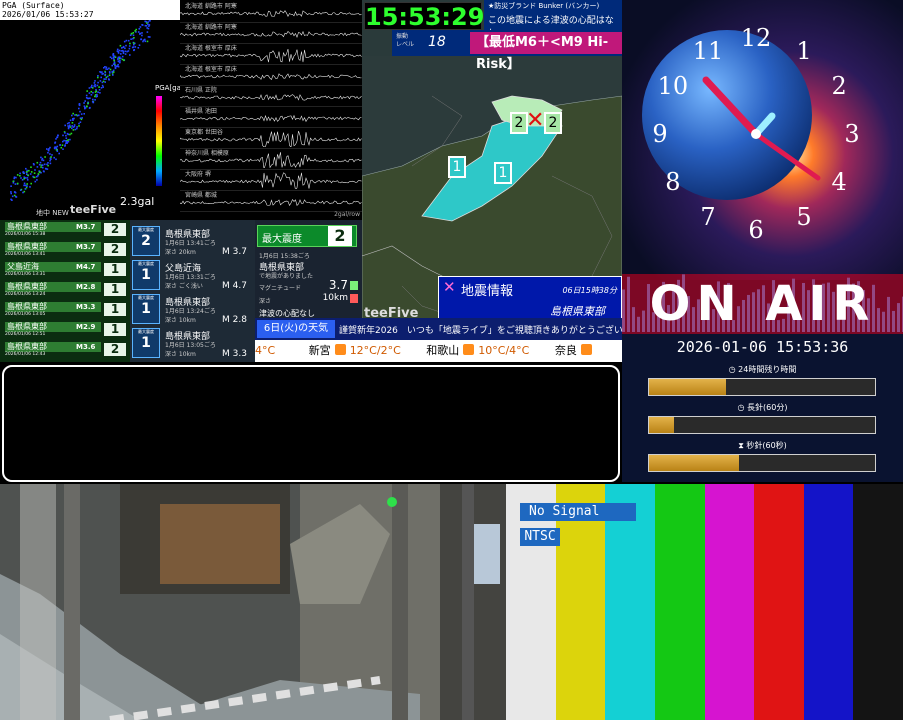  What do you see at coordinates (544, 6) in the screenshot?
I see `sponsor-title: ★防災ブランド Bunker (バンカー)` at bounding box center [544, 6].